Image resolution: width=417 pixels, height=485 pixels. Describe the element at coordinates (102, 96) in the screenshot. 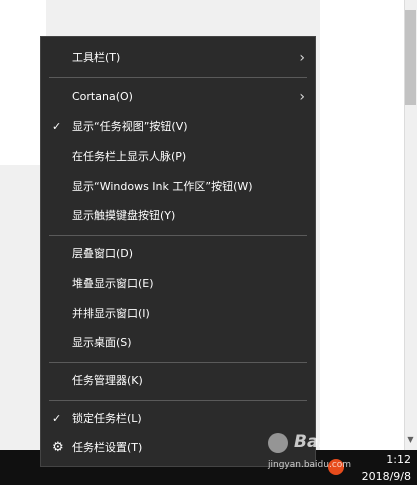

I see `menu-item-label: Cortana(O)` at that location.